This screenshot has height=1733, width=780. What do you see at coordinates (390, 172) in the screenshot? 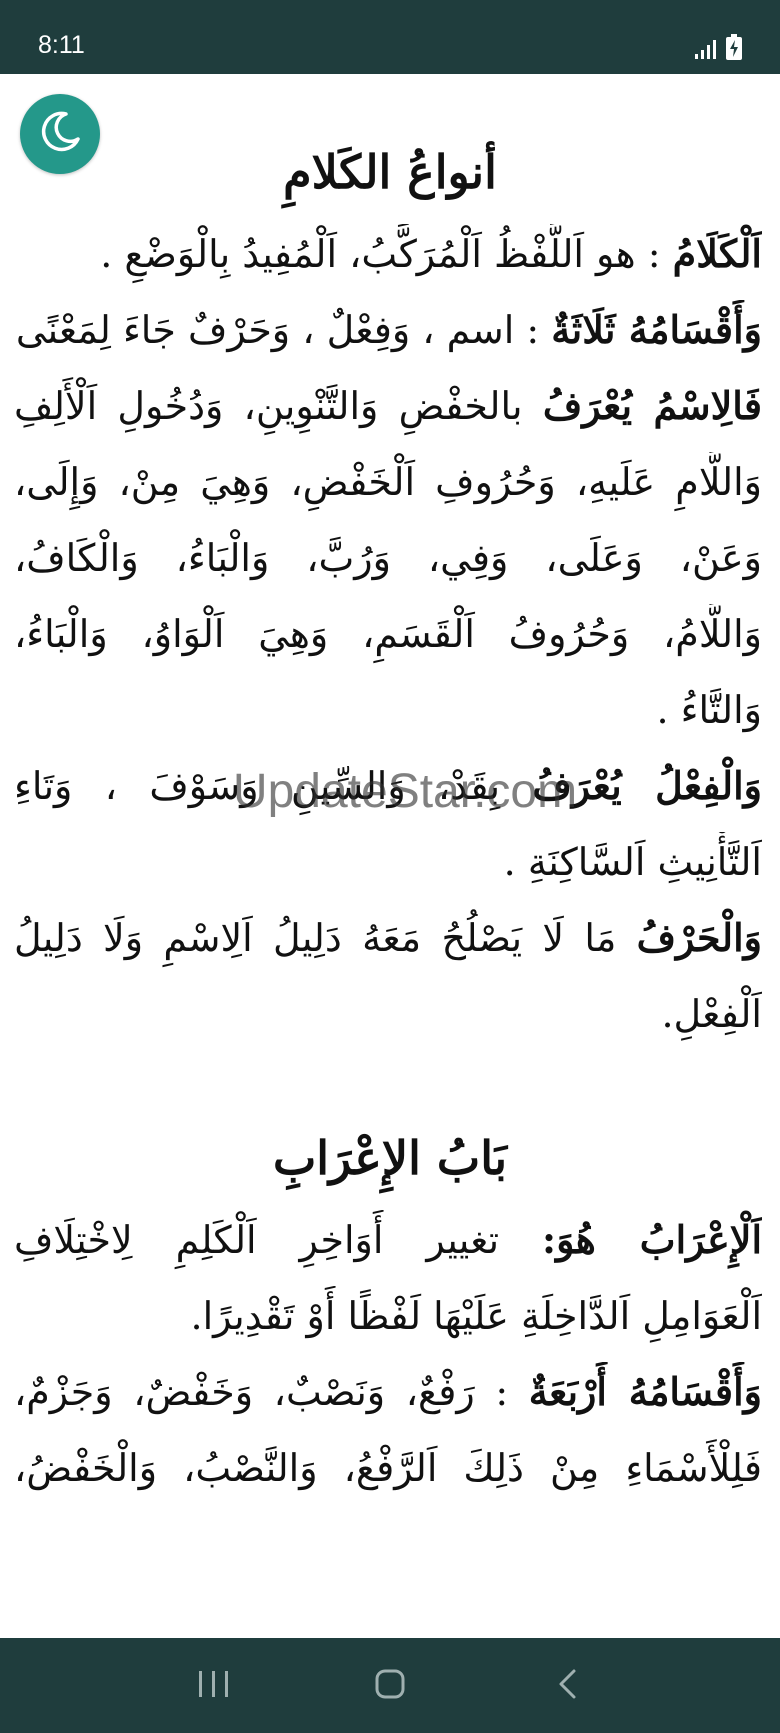
I see `section-title-kalam: أنواعُ الكَلامِ` at bounding box center [390, 172].